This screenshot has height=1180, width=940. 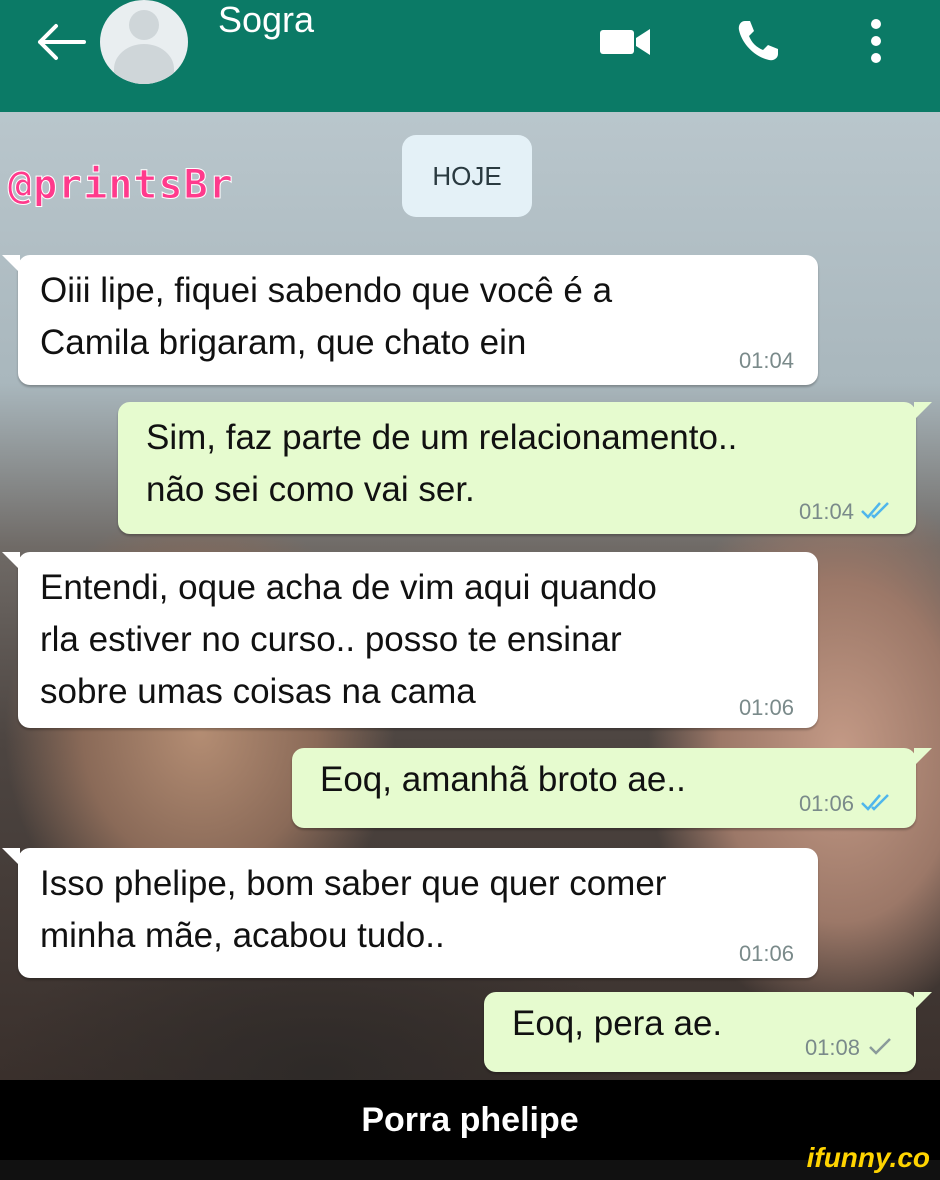 I want to click on avatar-body-shape, so click(x=144, y=64).